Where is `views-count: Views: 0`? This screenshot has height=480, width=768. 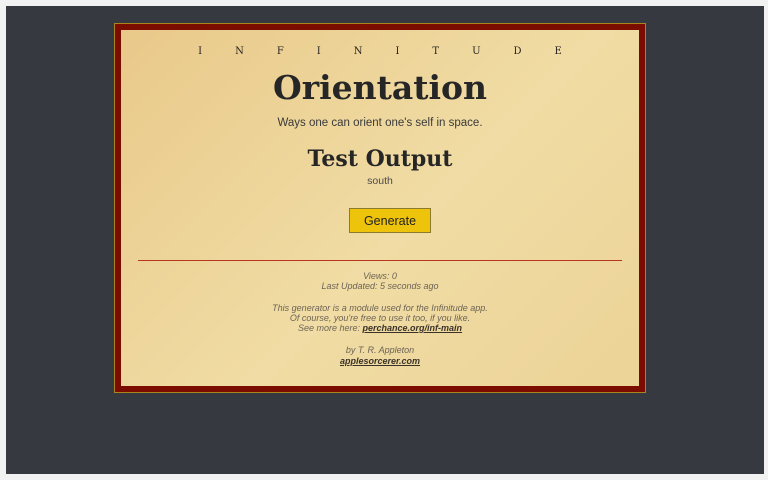
views-count: Views: 0 is located at coordinates (380, 276).